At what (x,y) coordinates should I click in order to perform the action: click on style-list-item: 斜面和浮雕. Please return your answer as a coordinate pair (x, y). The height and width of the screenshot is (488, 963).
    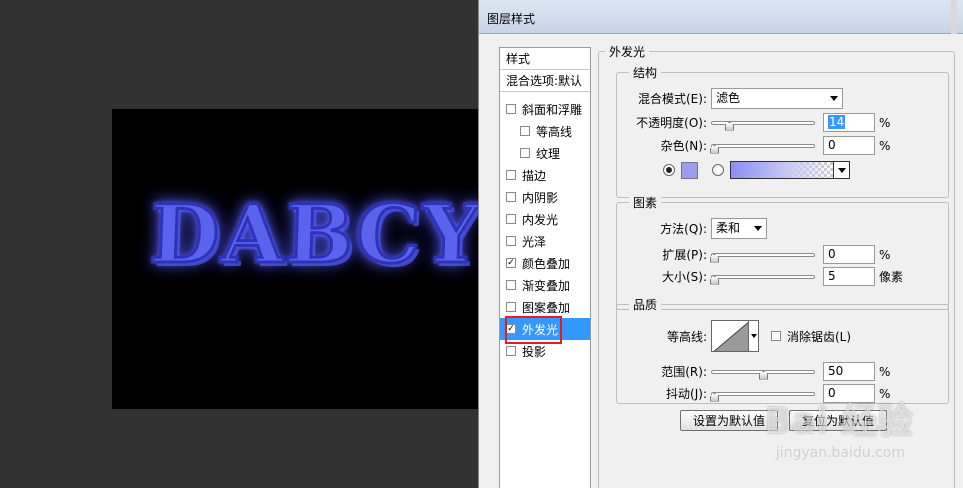
    Looking at the image, I should click on (545, 109).